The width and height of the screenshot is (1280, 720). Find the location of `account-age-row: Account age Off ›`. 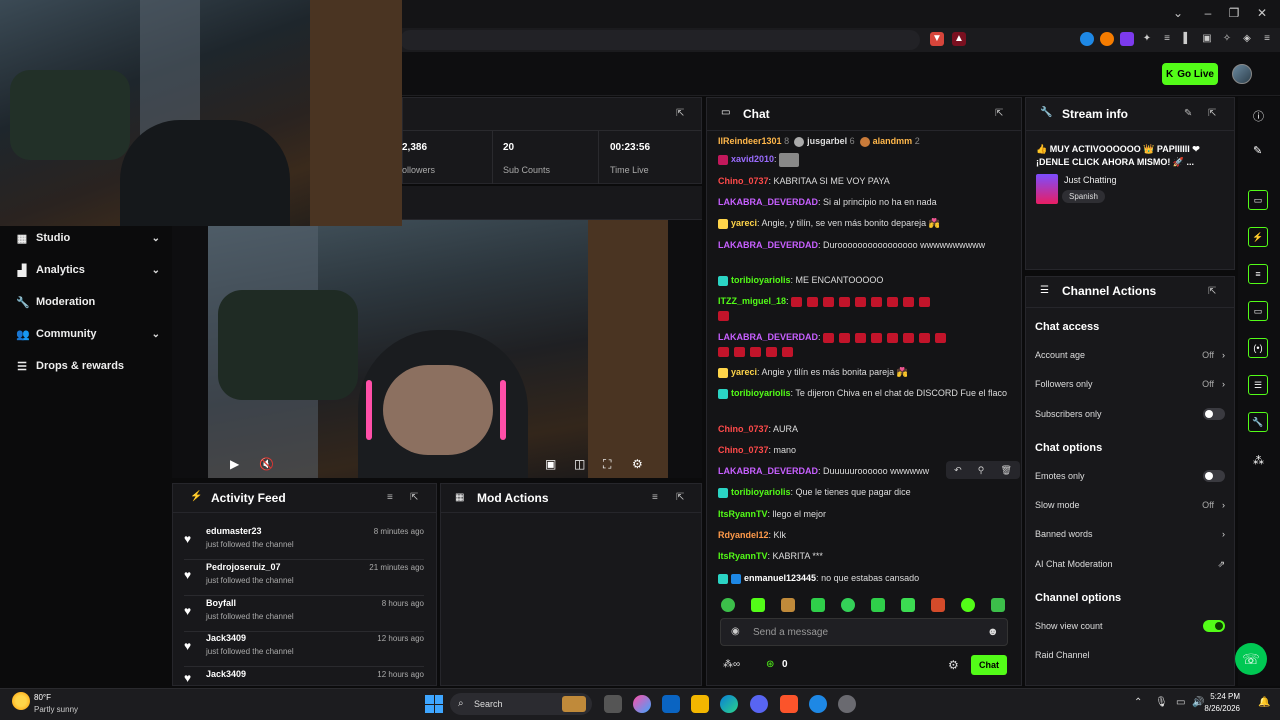

account-age-row: Account age Off › is located at coordinates (1130, 355).